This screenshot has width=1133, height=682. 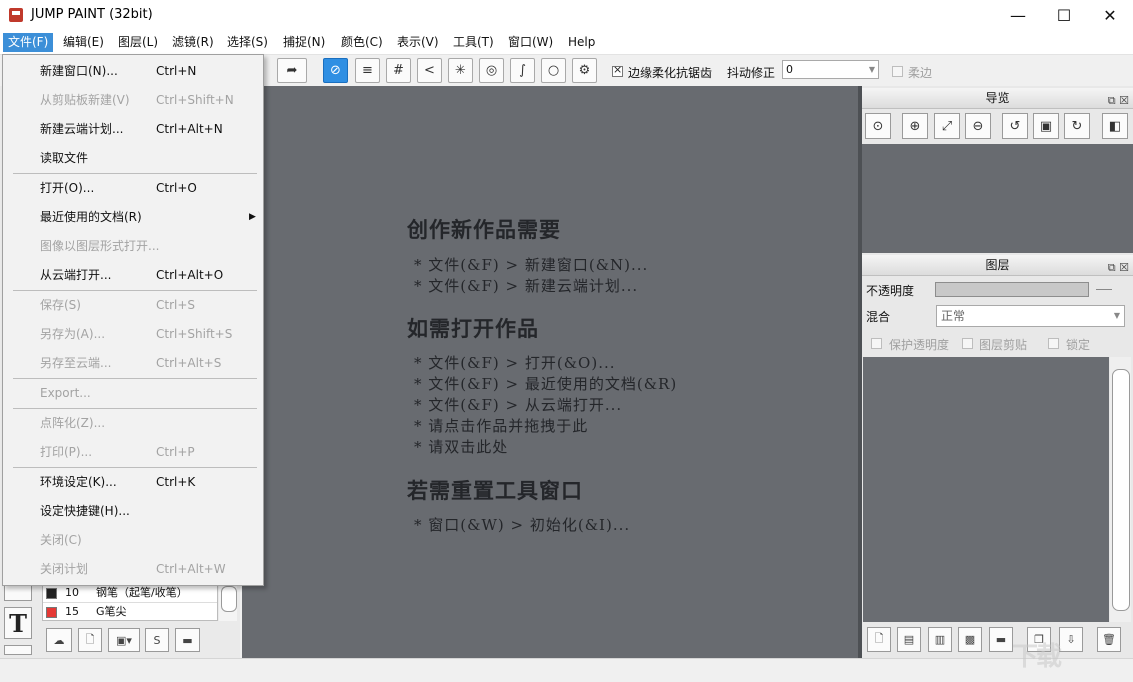 What do you see at coordinates (878, 126) in the screenshot?
I see `zoom-fit-icon: ⊙` at bounding box center [878, 126].